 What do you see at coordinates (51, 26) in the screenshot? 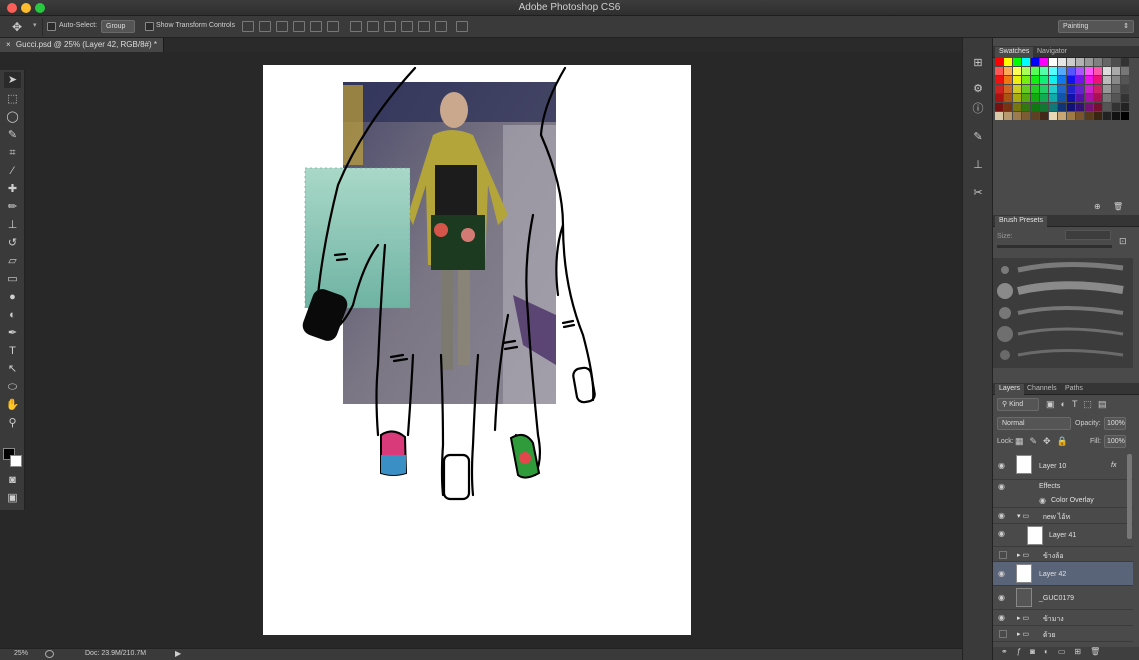
I see `auto-select-checkbox` at bounding box center [51, 26].